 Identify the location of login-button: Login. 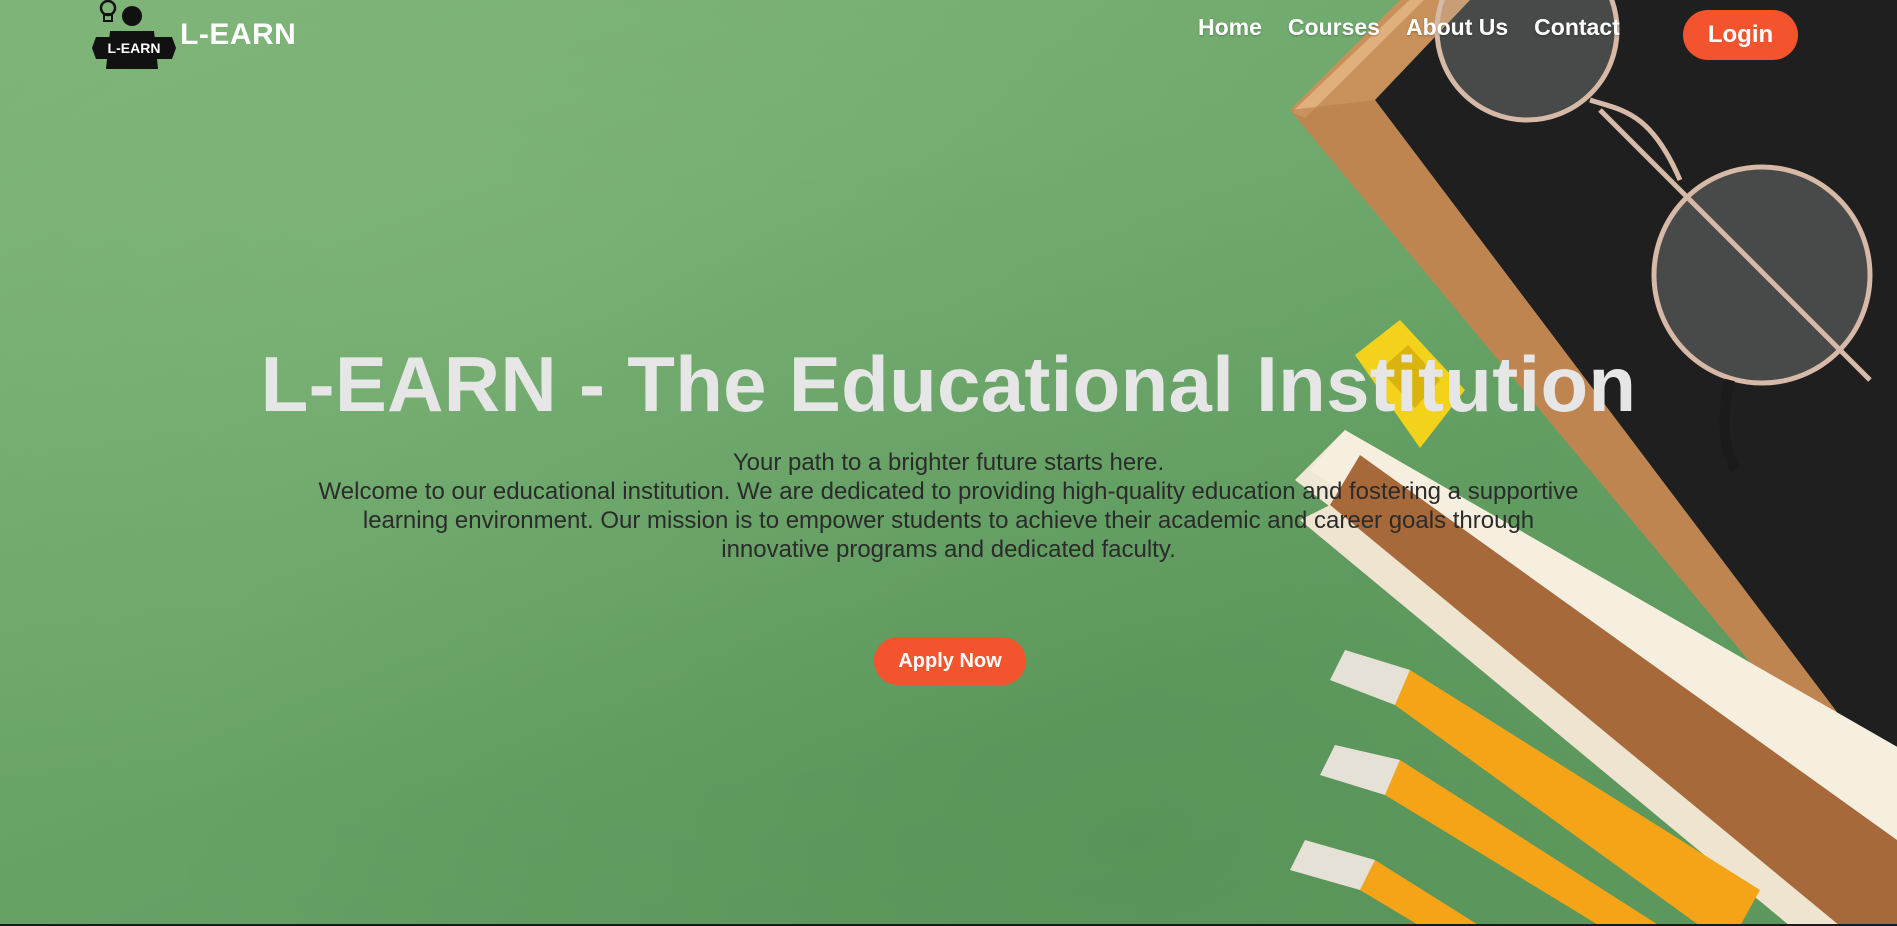
(1740, 35).